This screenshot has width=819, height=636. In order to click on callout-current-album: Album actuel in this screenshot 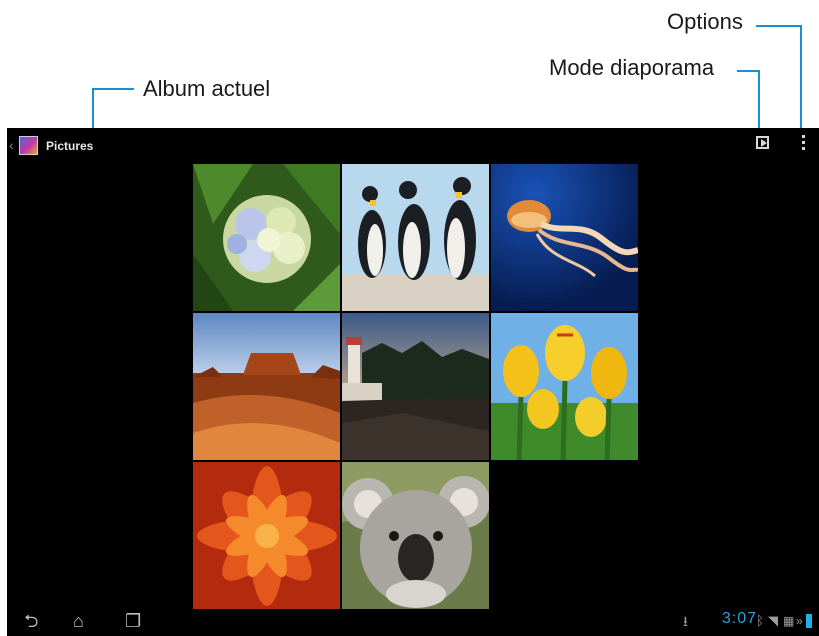, I will do `click(207, 88)`.